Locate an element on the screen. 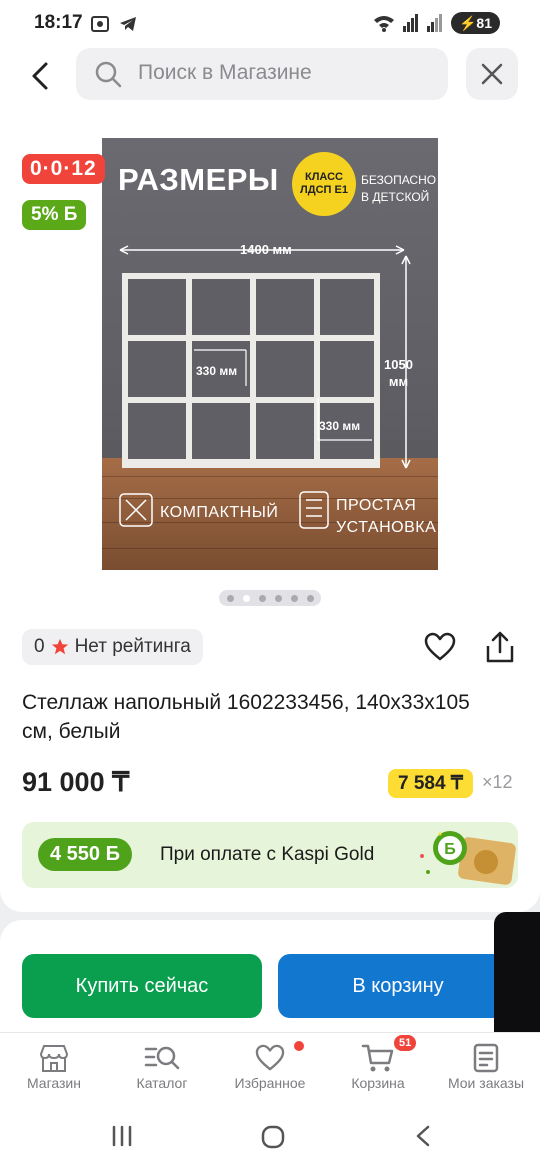 The image size is (540, 1170). tab-shop: Магазин is located at coordinates (54, 1066).